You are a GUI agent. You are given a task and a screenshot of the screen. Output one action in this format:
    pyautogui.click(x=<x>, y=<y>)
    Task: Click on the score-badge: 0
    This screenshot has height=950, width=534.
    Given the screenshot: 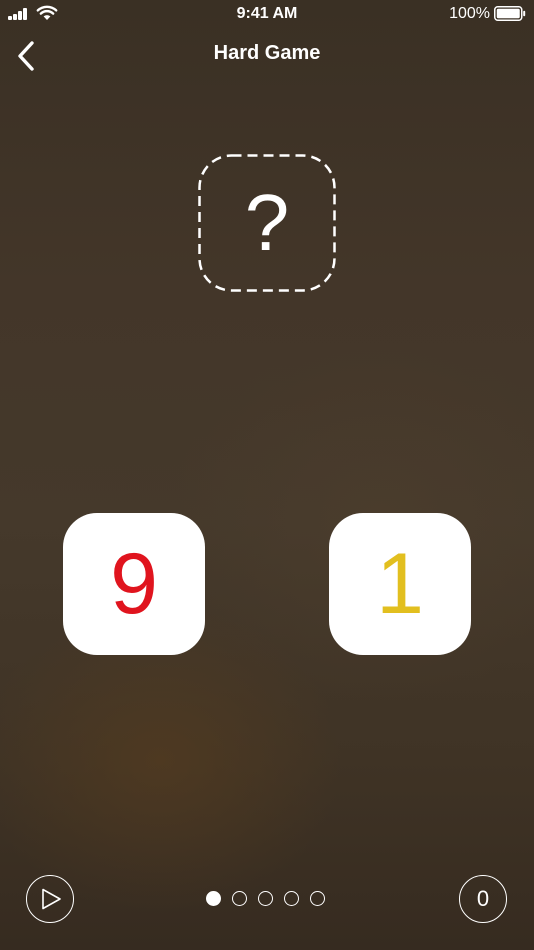 What is the action you would take?
    pyautogui.click(x=483, y=899)
    